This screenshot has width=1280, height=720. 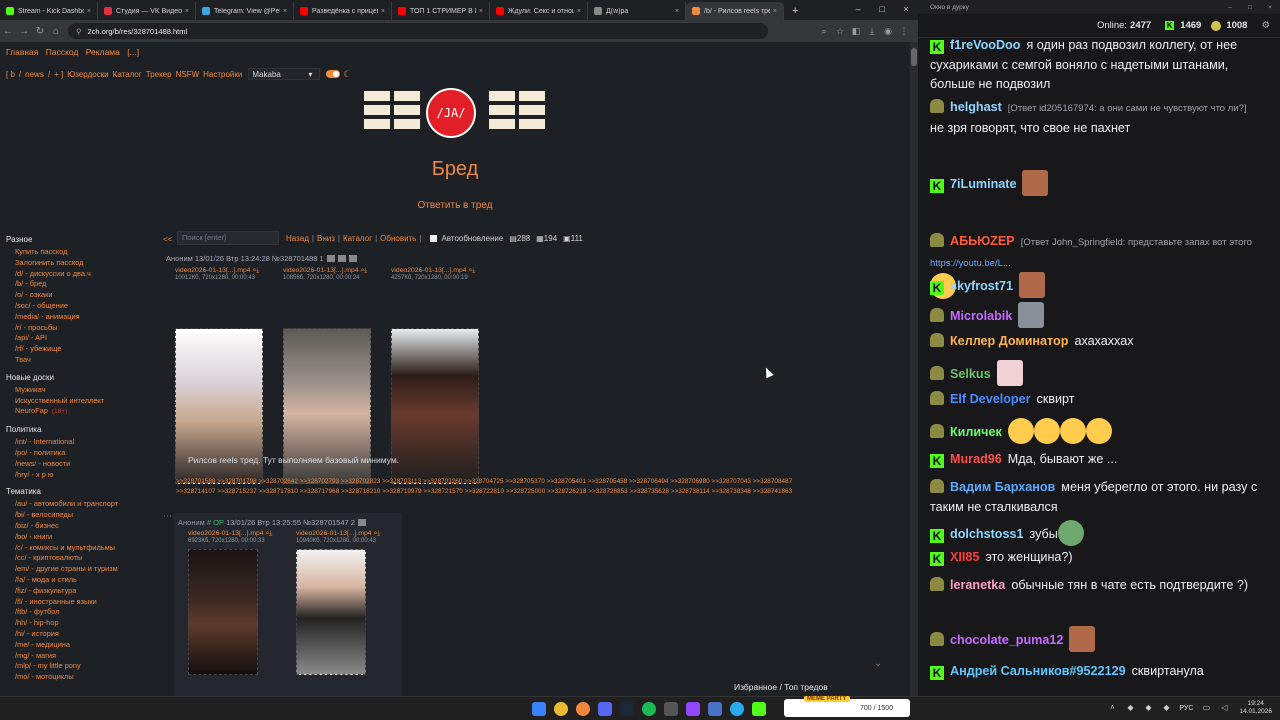 I want to click on language-indicator: РУС, so click(x=1186, y=708).